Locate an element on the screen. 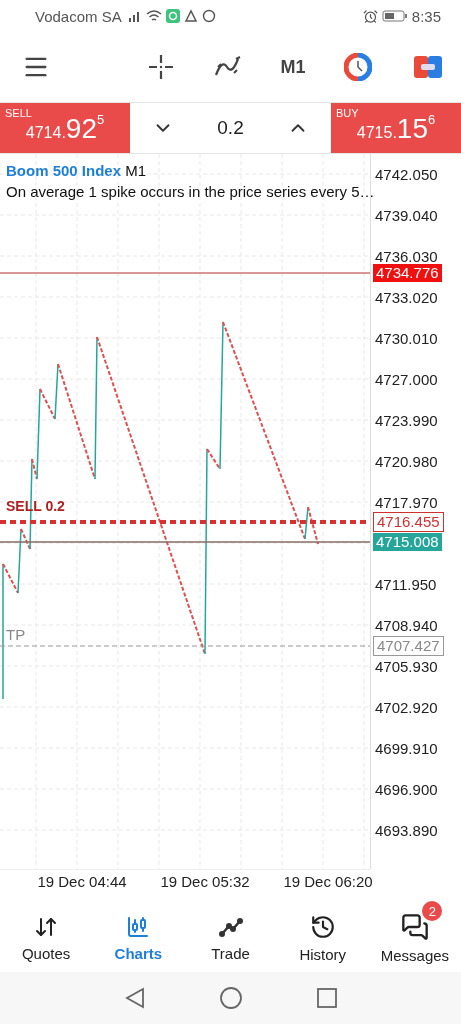  recents-icon is located at coordinates (326, 998).